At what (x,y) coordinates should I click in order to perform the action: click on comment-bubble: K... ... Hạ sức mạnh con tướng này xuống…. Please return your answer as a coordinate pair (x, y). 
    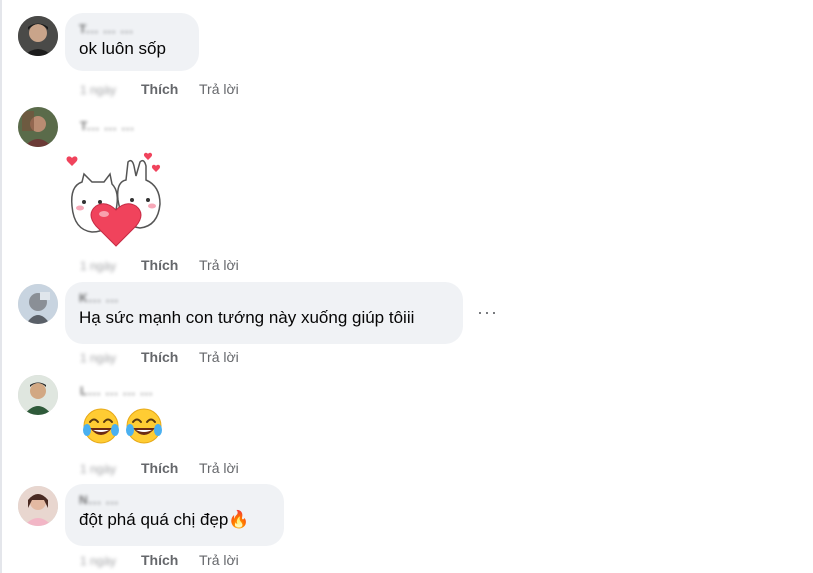
    Looking at the image, I should click on (264, 313).